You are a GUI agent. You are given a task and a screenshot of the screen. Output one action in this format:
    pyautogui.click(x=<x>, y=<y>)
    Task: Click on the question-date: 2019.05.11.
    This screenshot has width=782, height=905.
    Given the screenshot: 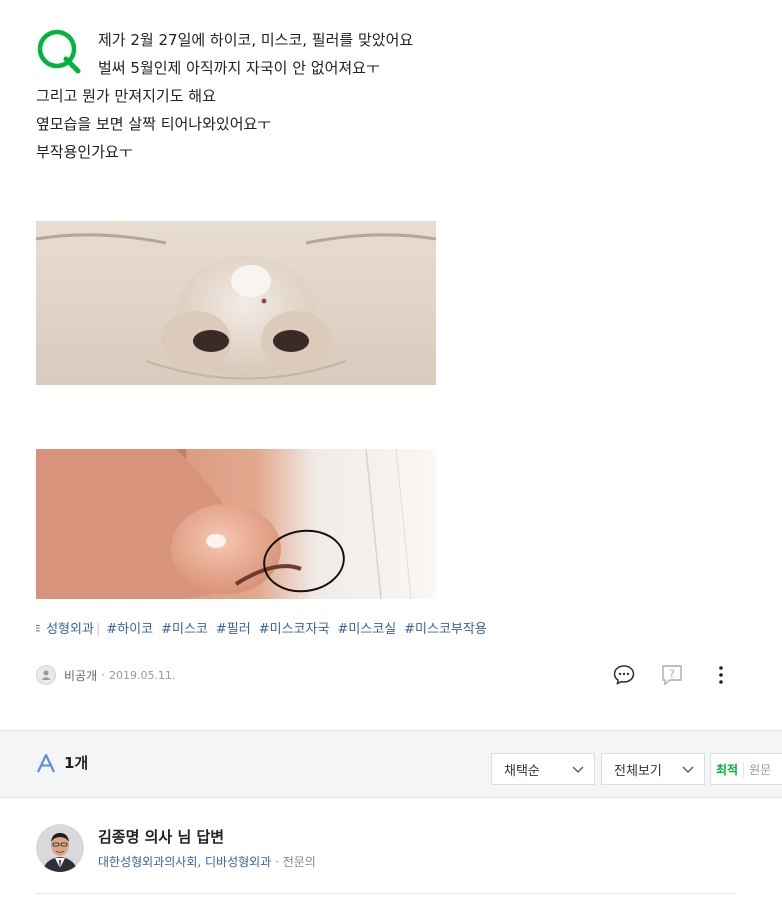 What is the action you would take?
    pyautogui.click(x=142, y=675)
    